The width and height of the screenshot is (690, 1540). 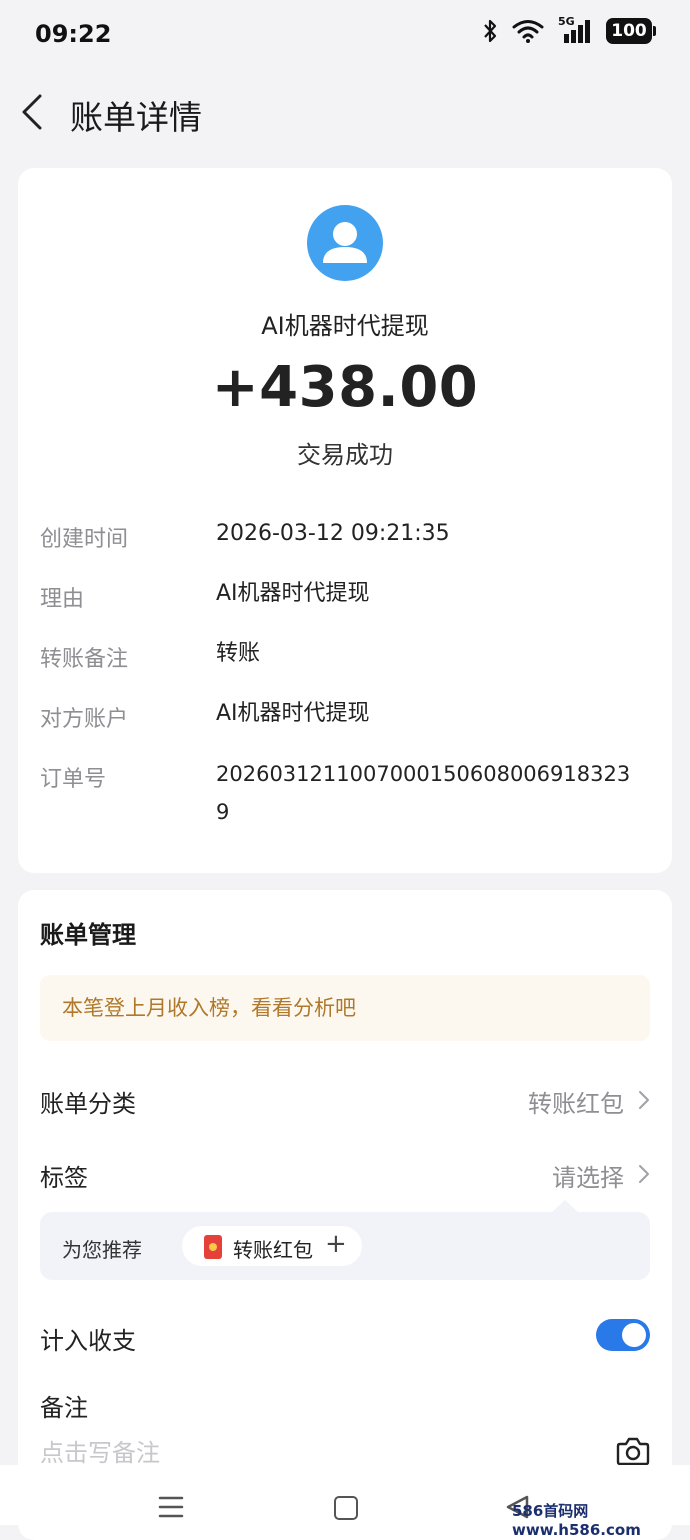 I want to click on order-number-value: 20260312110070001506080069183239, so click(x=428, y=793).